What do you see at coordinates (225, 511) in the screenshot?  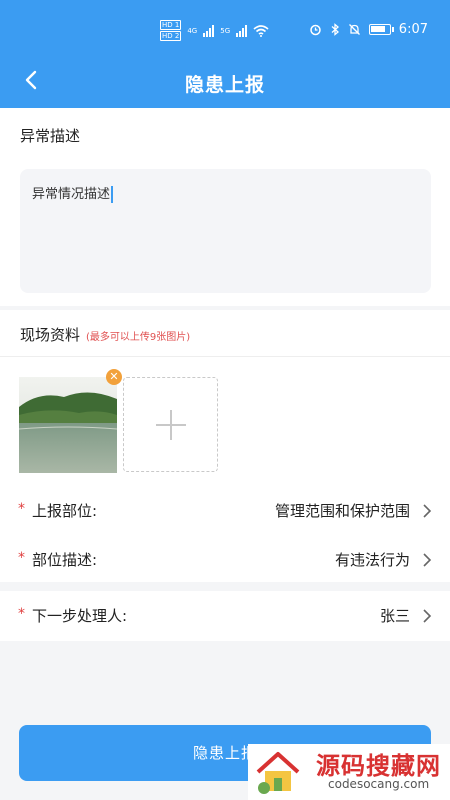 I see `field-row-location: * 上报部位: 管理范围和保护范围` at bounding box center [225, 511].